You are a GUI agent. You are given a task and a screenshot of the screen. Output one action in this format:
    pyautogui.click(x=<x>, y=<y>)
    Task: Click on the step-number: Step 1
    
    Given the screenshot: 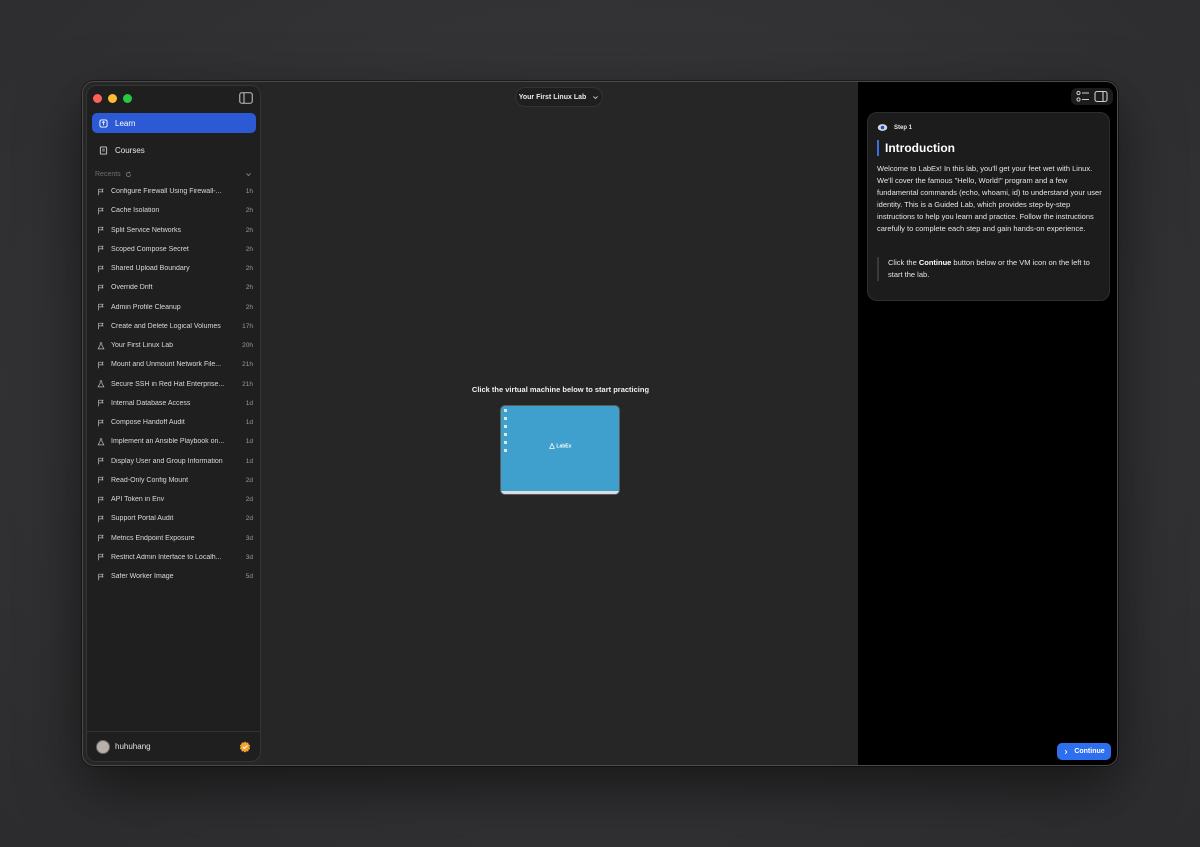 What is the action you would take?
    pyautogui.click(x=903, y=127)
    